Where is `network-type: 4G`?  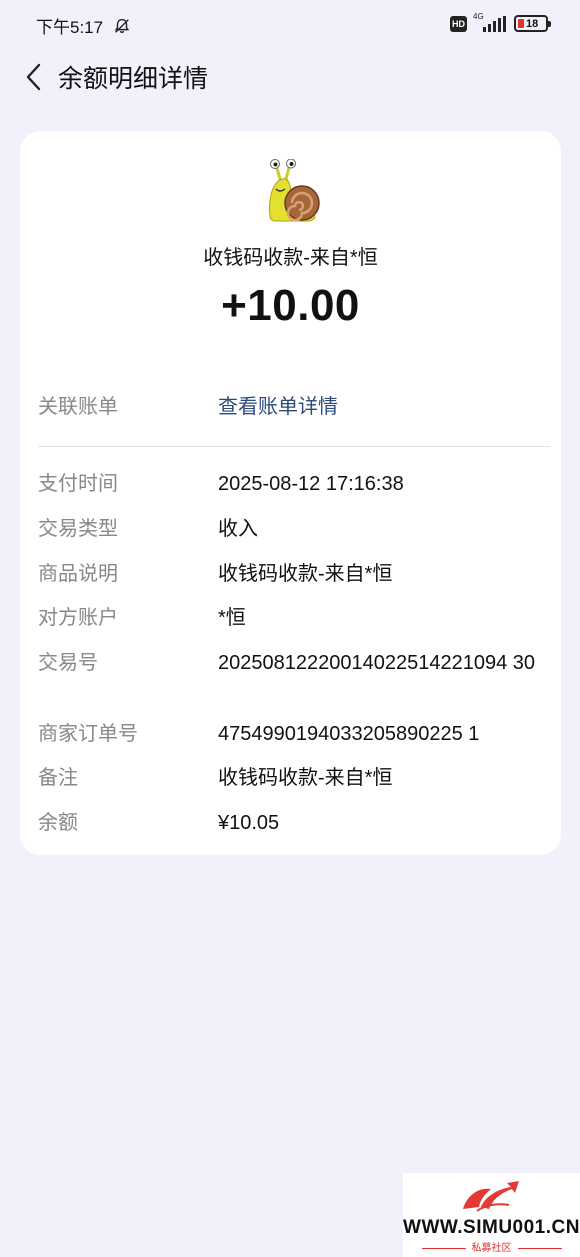
network-type: 4G is located at coordinates (478, 16).